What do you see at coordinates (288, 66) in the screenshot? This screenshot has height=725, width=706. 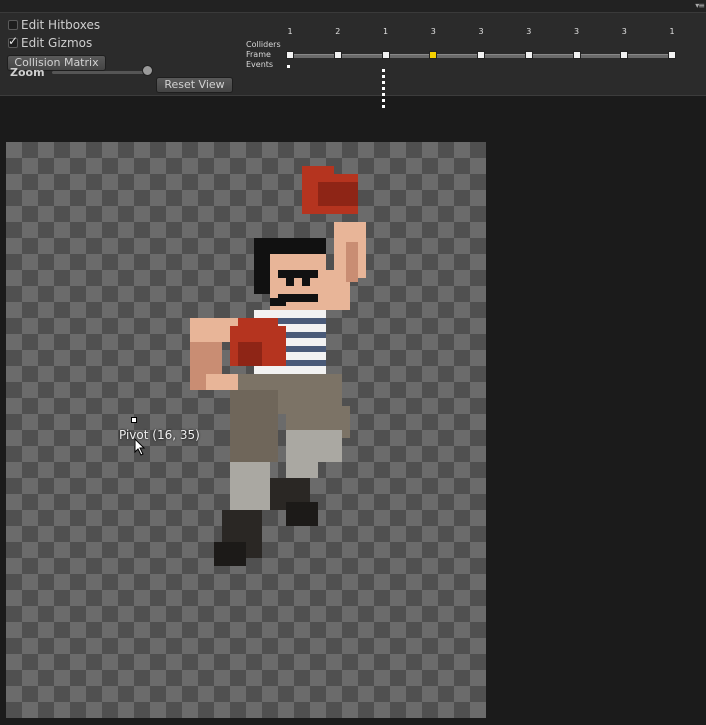 I see `event-marker` at bounding box center [288, 66].